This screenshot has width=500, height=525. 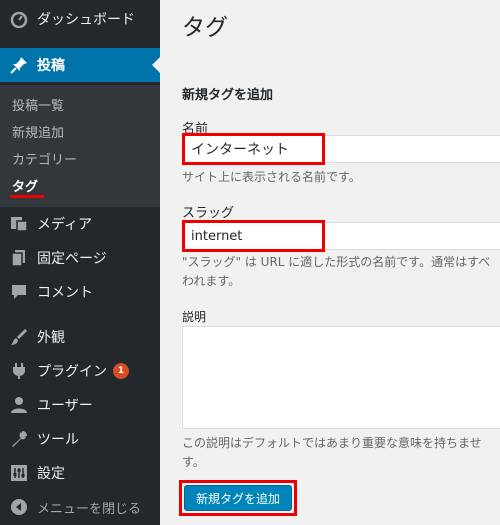 What do you see at coordinates (19, 258) in the screenshot?
I see `pages-icon` at bounding box center [19, 258].